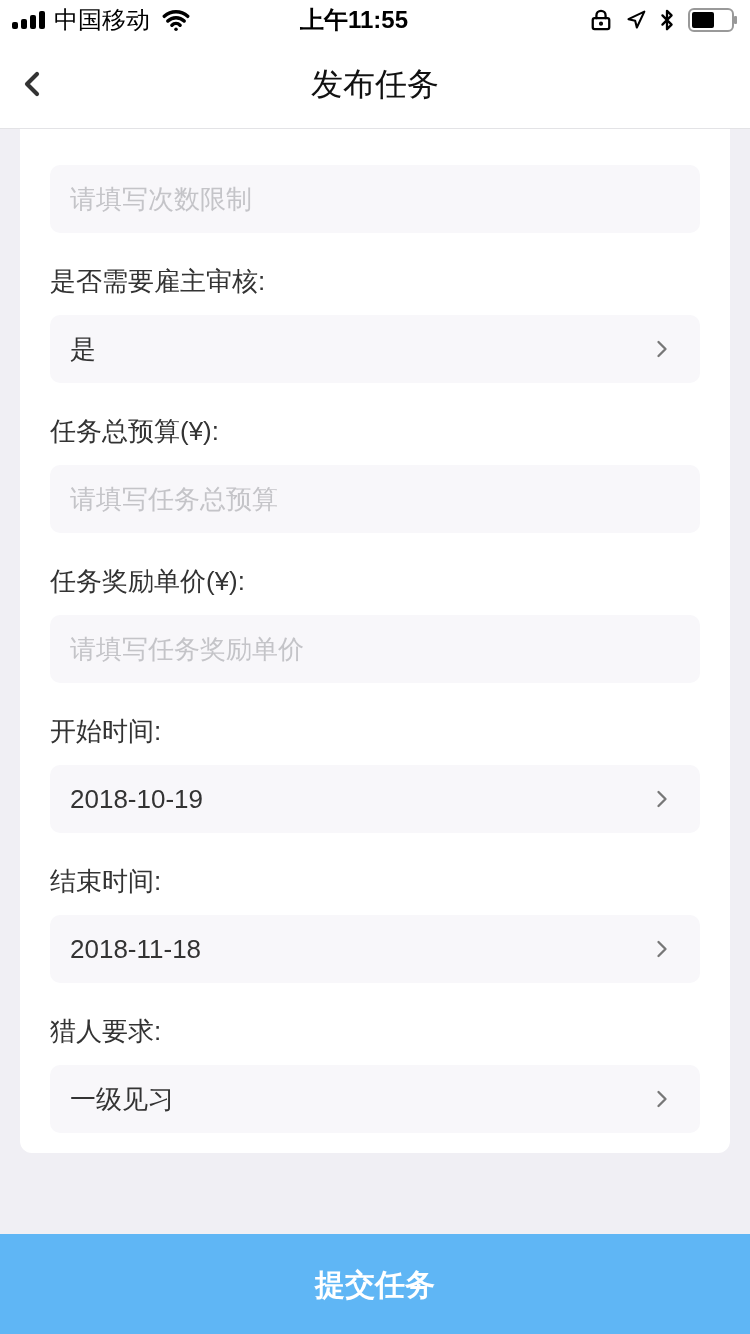  Describe the element at coordinates (375, 799) in the screenshot. I see `select-field: 2018-10-19` at that location.